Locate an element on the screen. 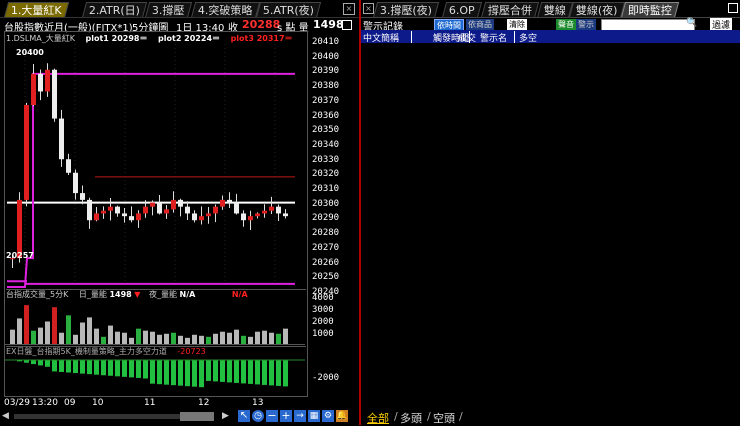 This screenshot has height=426, width=740. osc-axis-label: -2000 is located at coordinates (326, 378).